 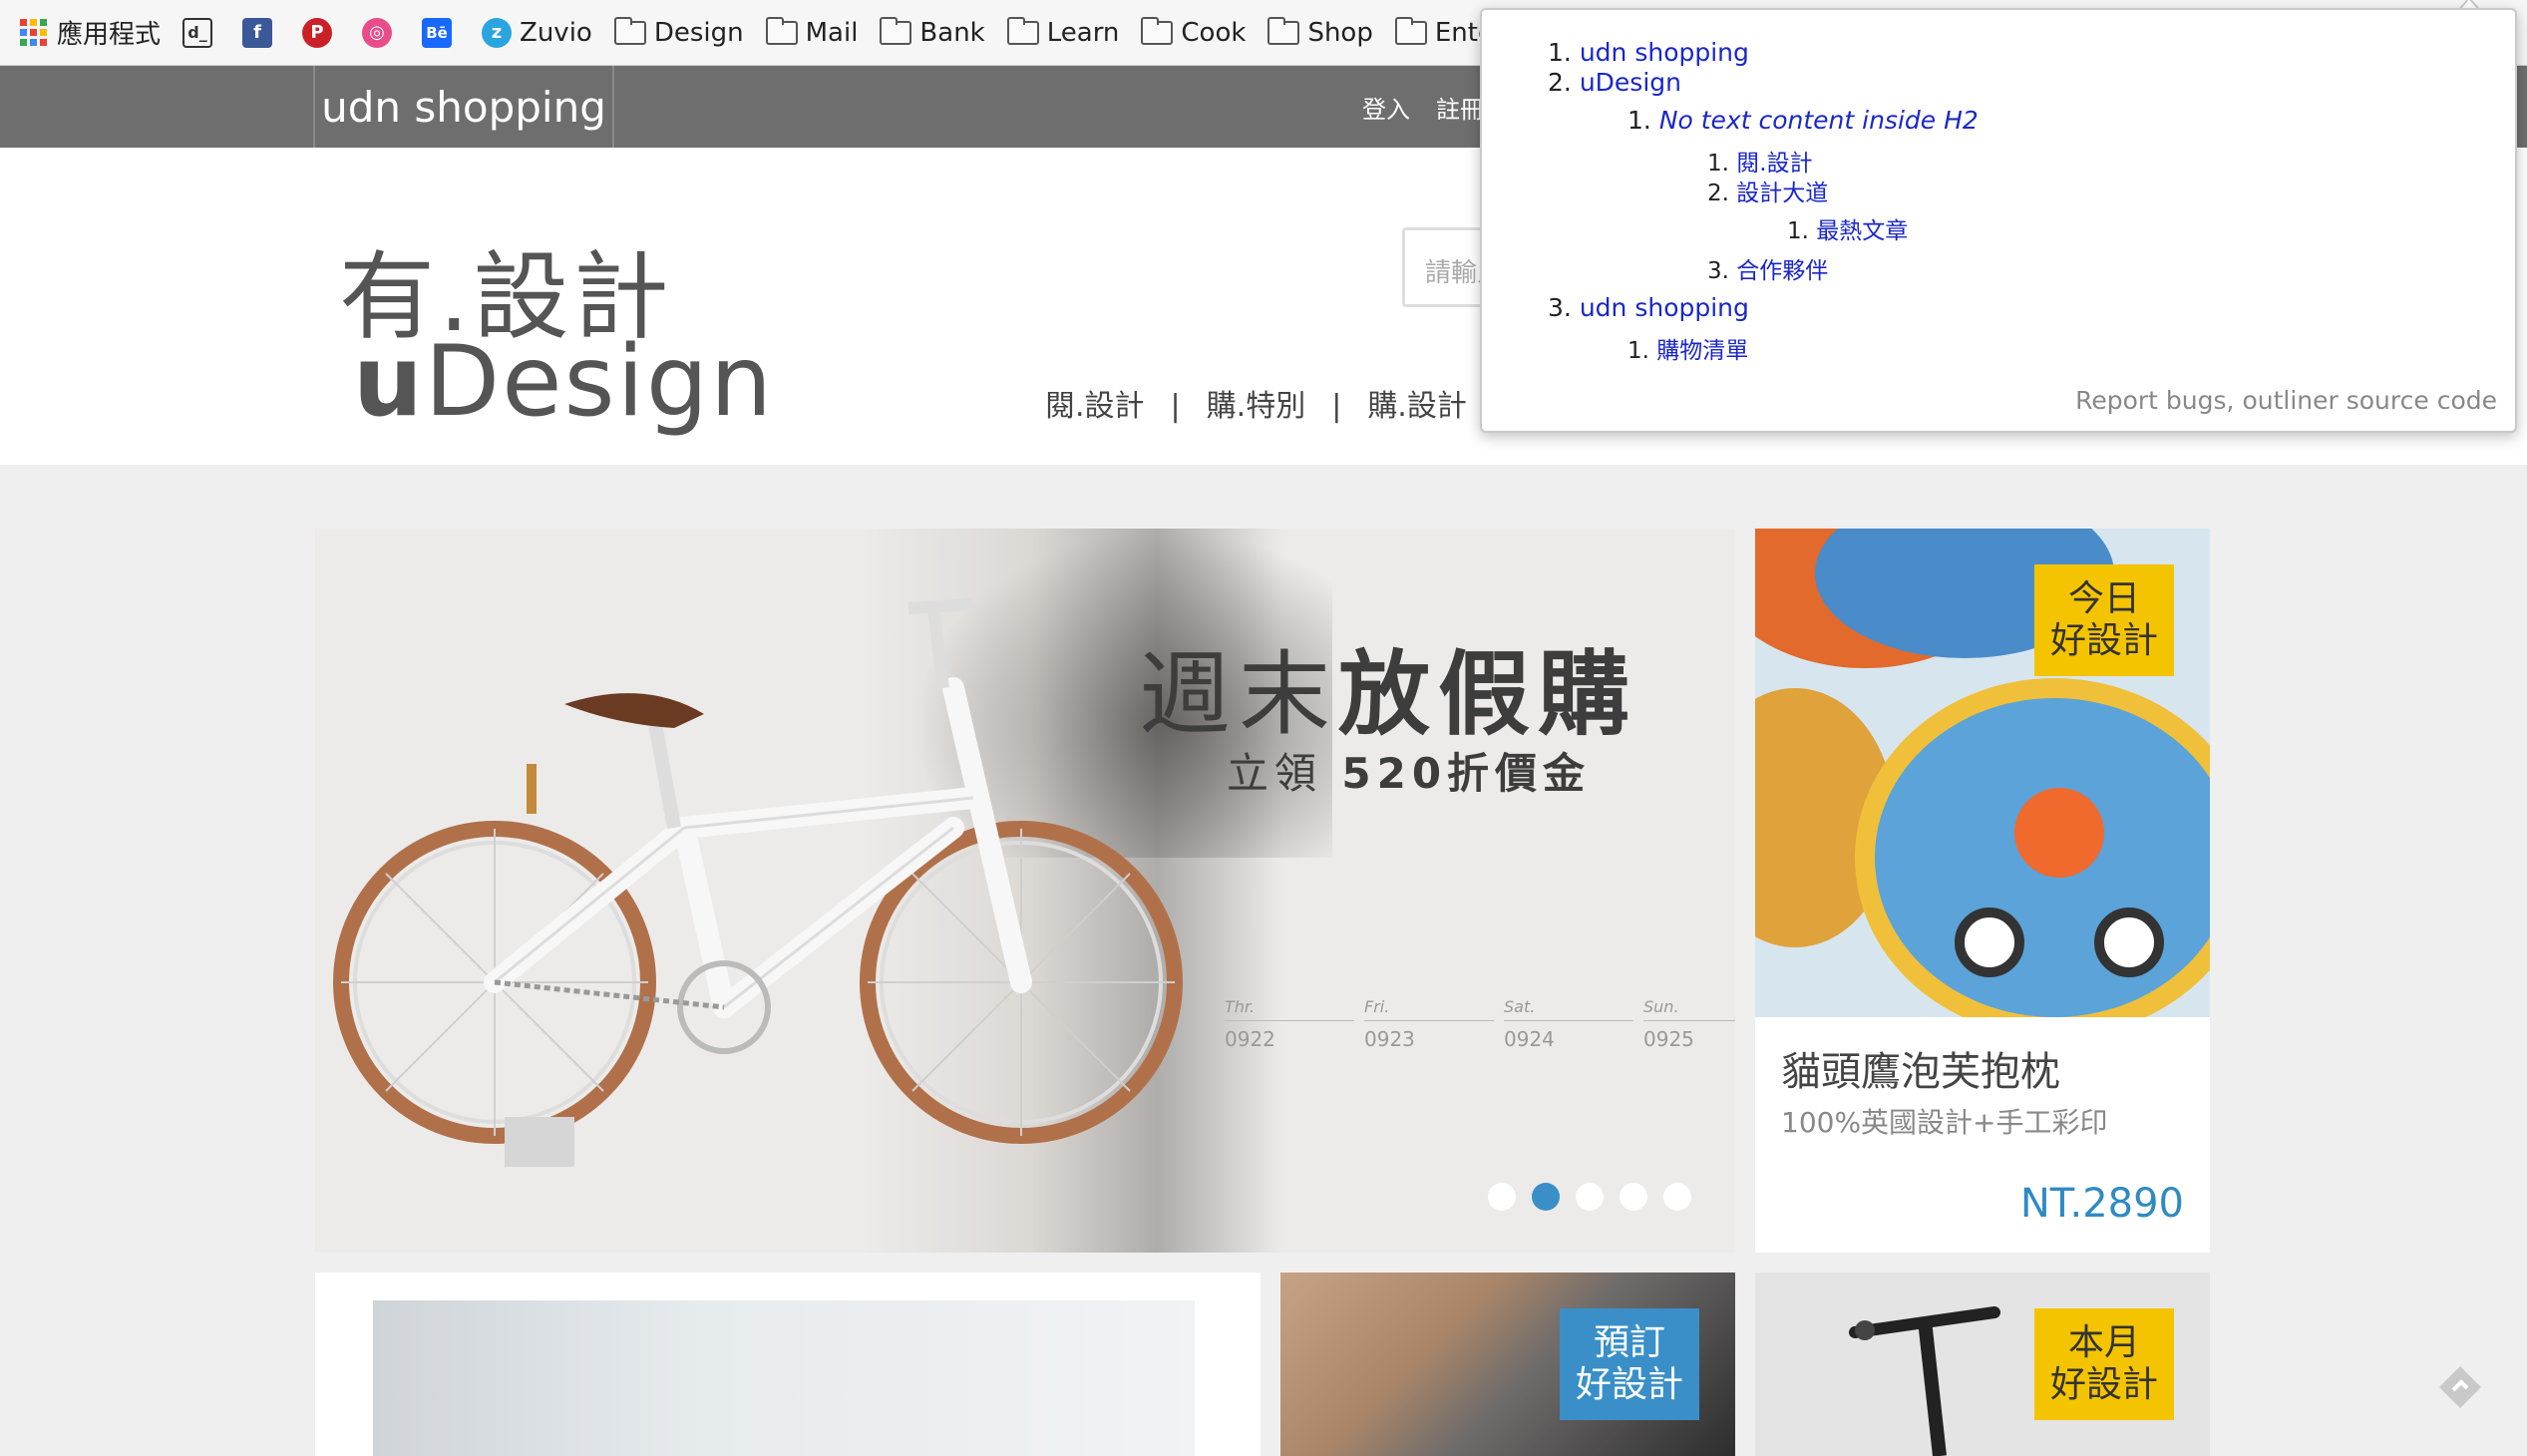 I want to click on hero-sub-rest: 折價金, so click(x=1519, y=773).